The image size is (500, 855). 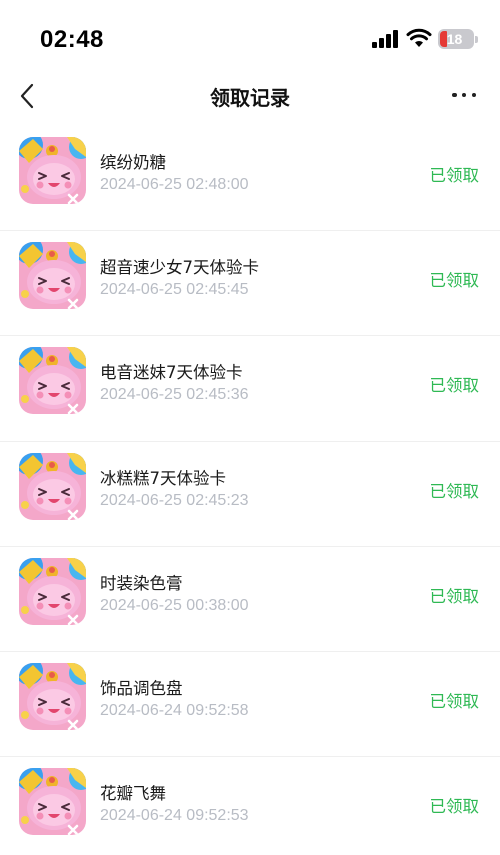 I want to click on item-name: 缤纷奶糖, so click(x=133, y=162).